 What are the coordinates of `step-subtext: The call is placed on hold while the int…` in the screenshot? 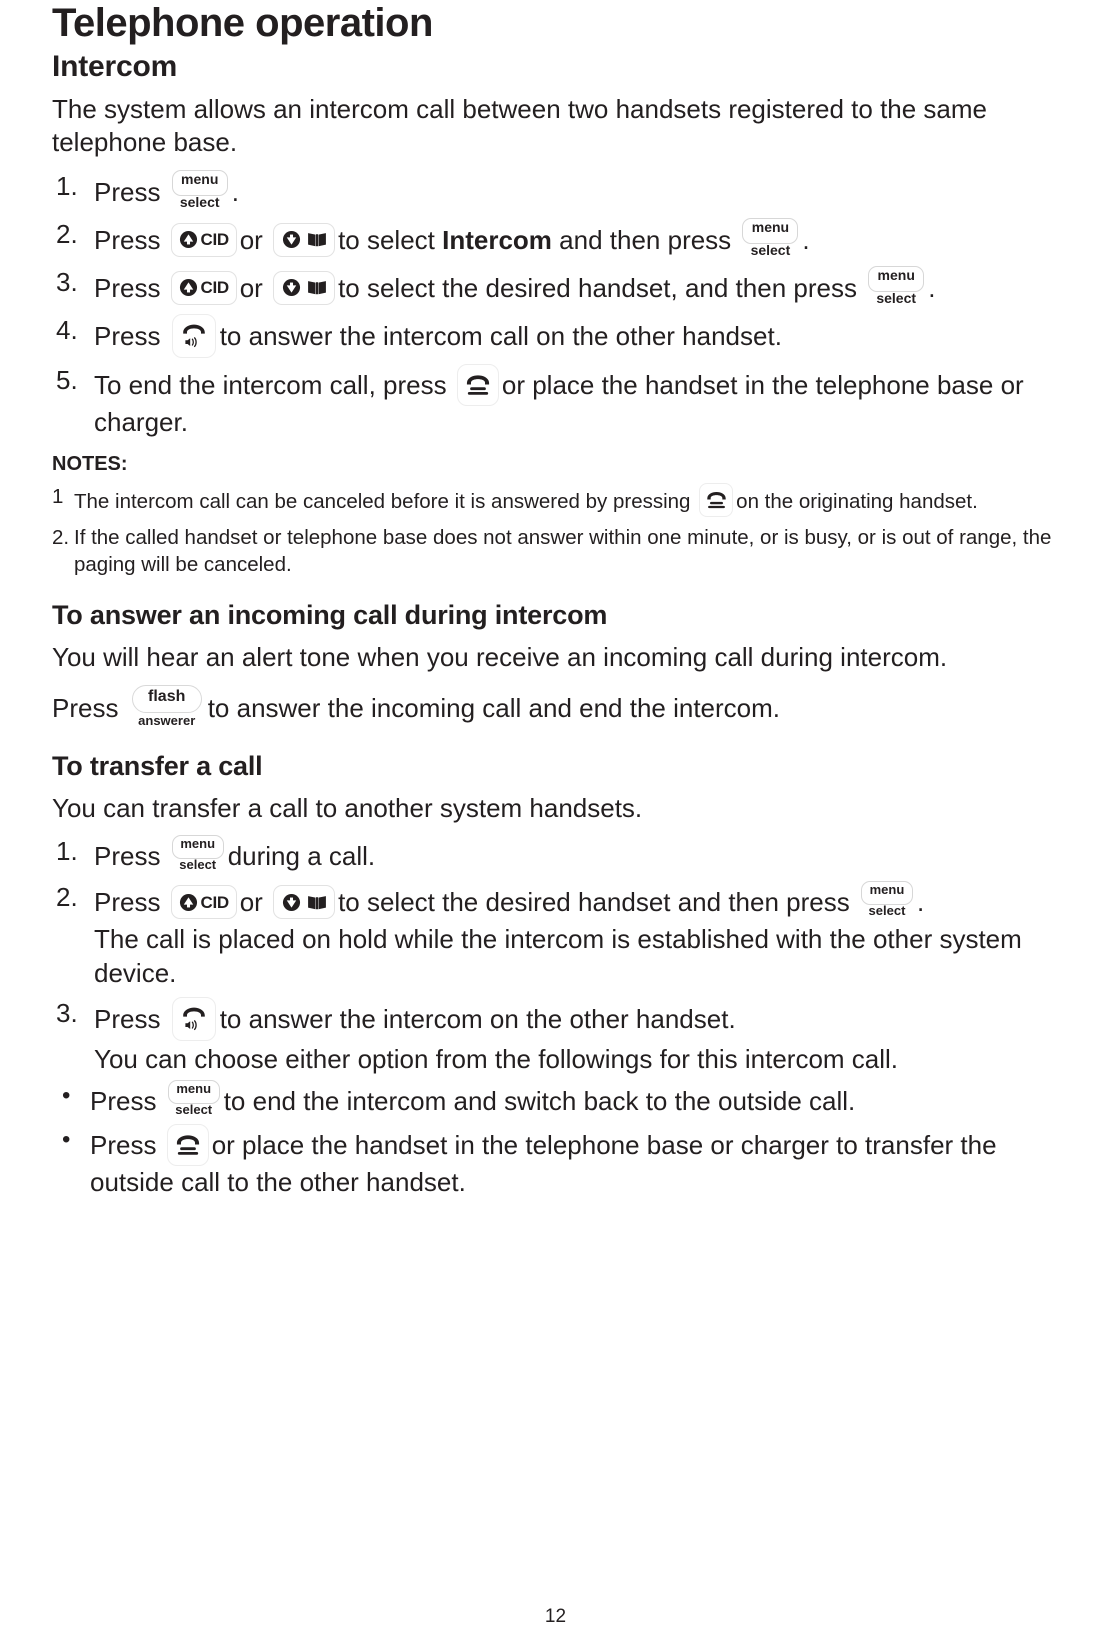 It's located at (558, 956).